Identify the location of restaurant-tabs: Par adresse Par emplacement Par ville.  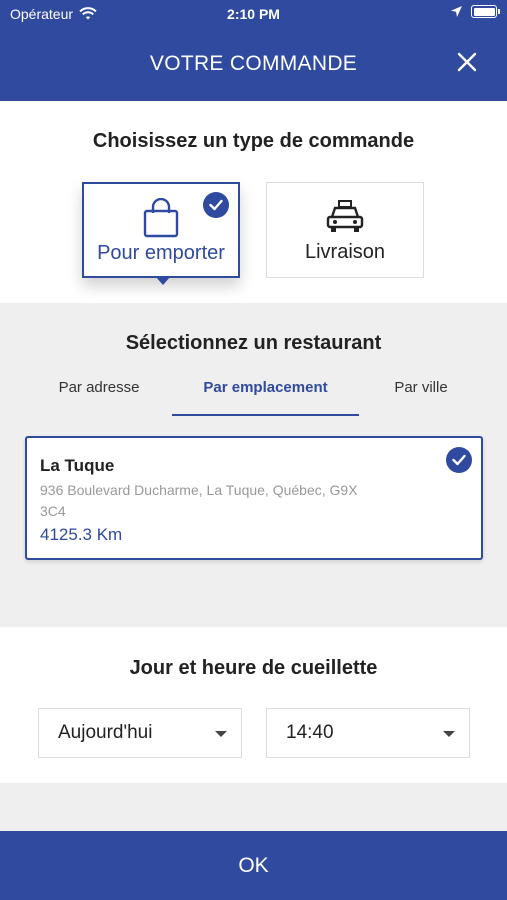
(253, 399).